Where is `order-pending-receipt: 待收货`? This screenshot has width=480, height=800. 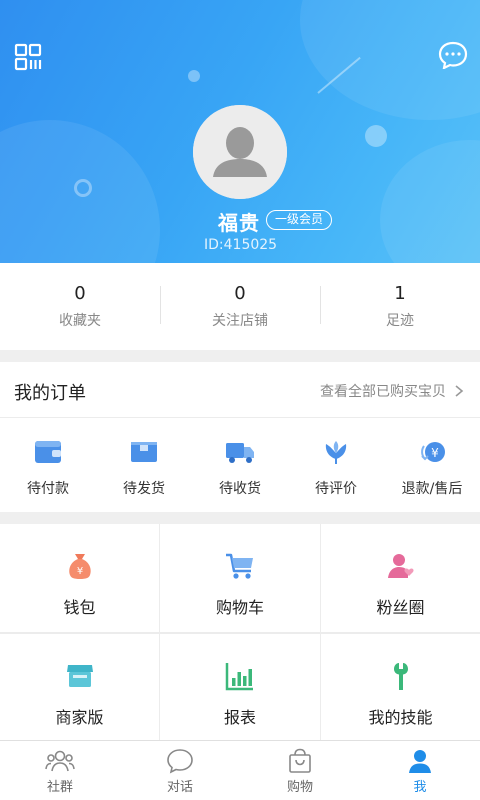
order-pending-receipt: 待收货 is located at coordinates (240, 465).